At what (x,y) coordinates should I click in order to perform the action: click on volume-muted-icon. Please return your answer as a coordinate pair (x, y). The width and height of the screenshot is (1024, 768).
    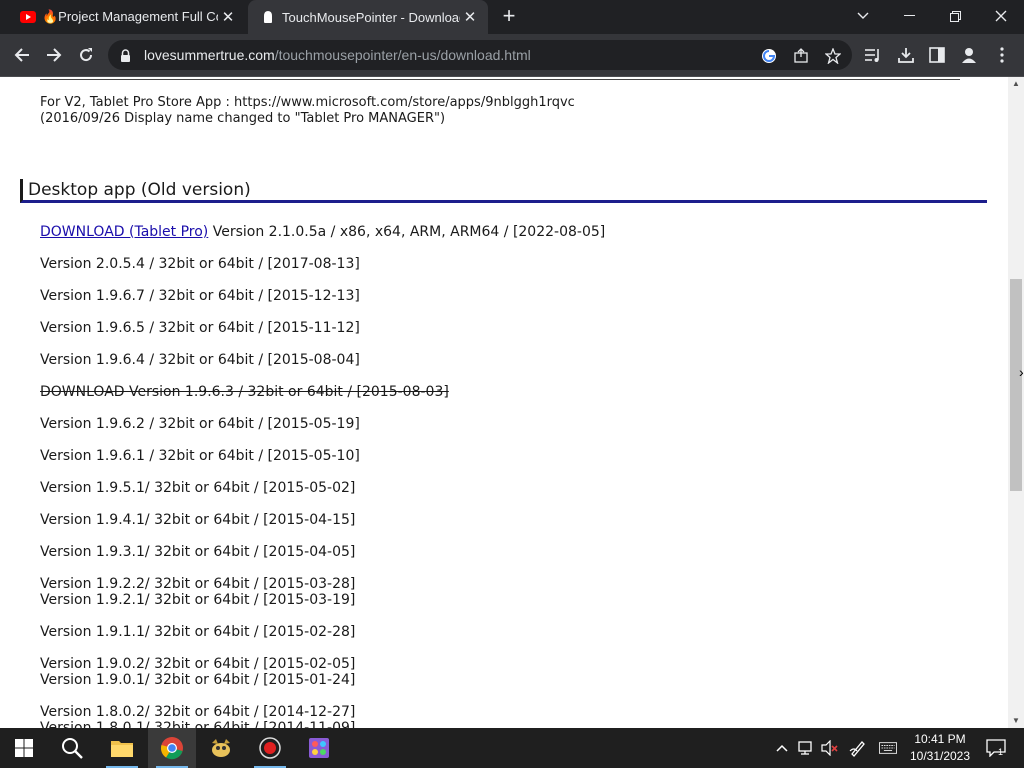
    Looking at the image, I should click on (830, 748).